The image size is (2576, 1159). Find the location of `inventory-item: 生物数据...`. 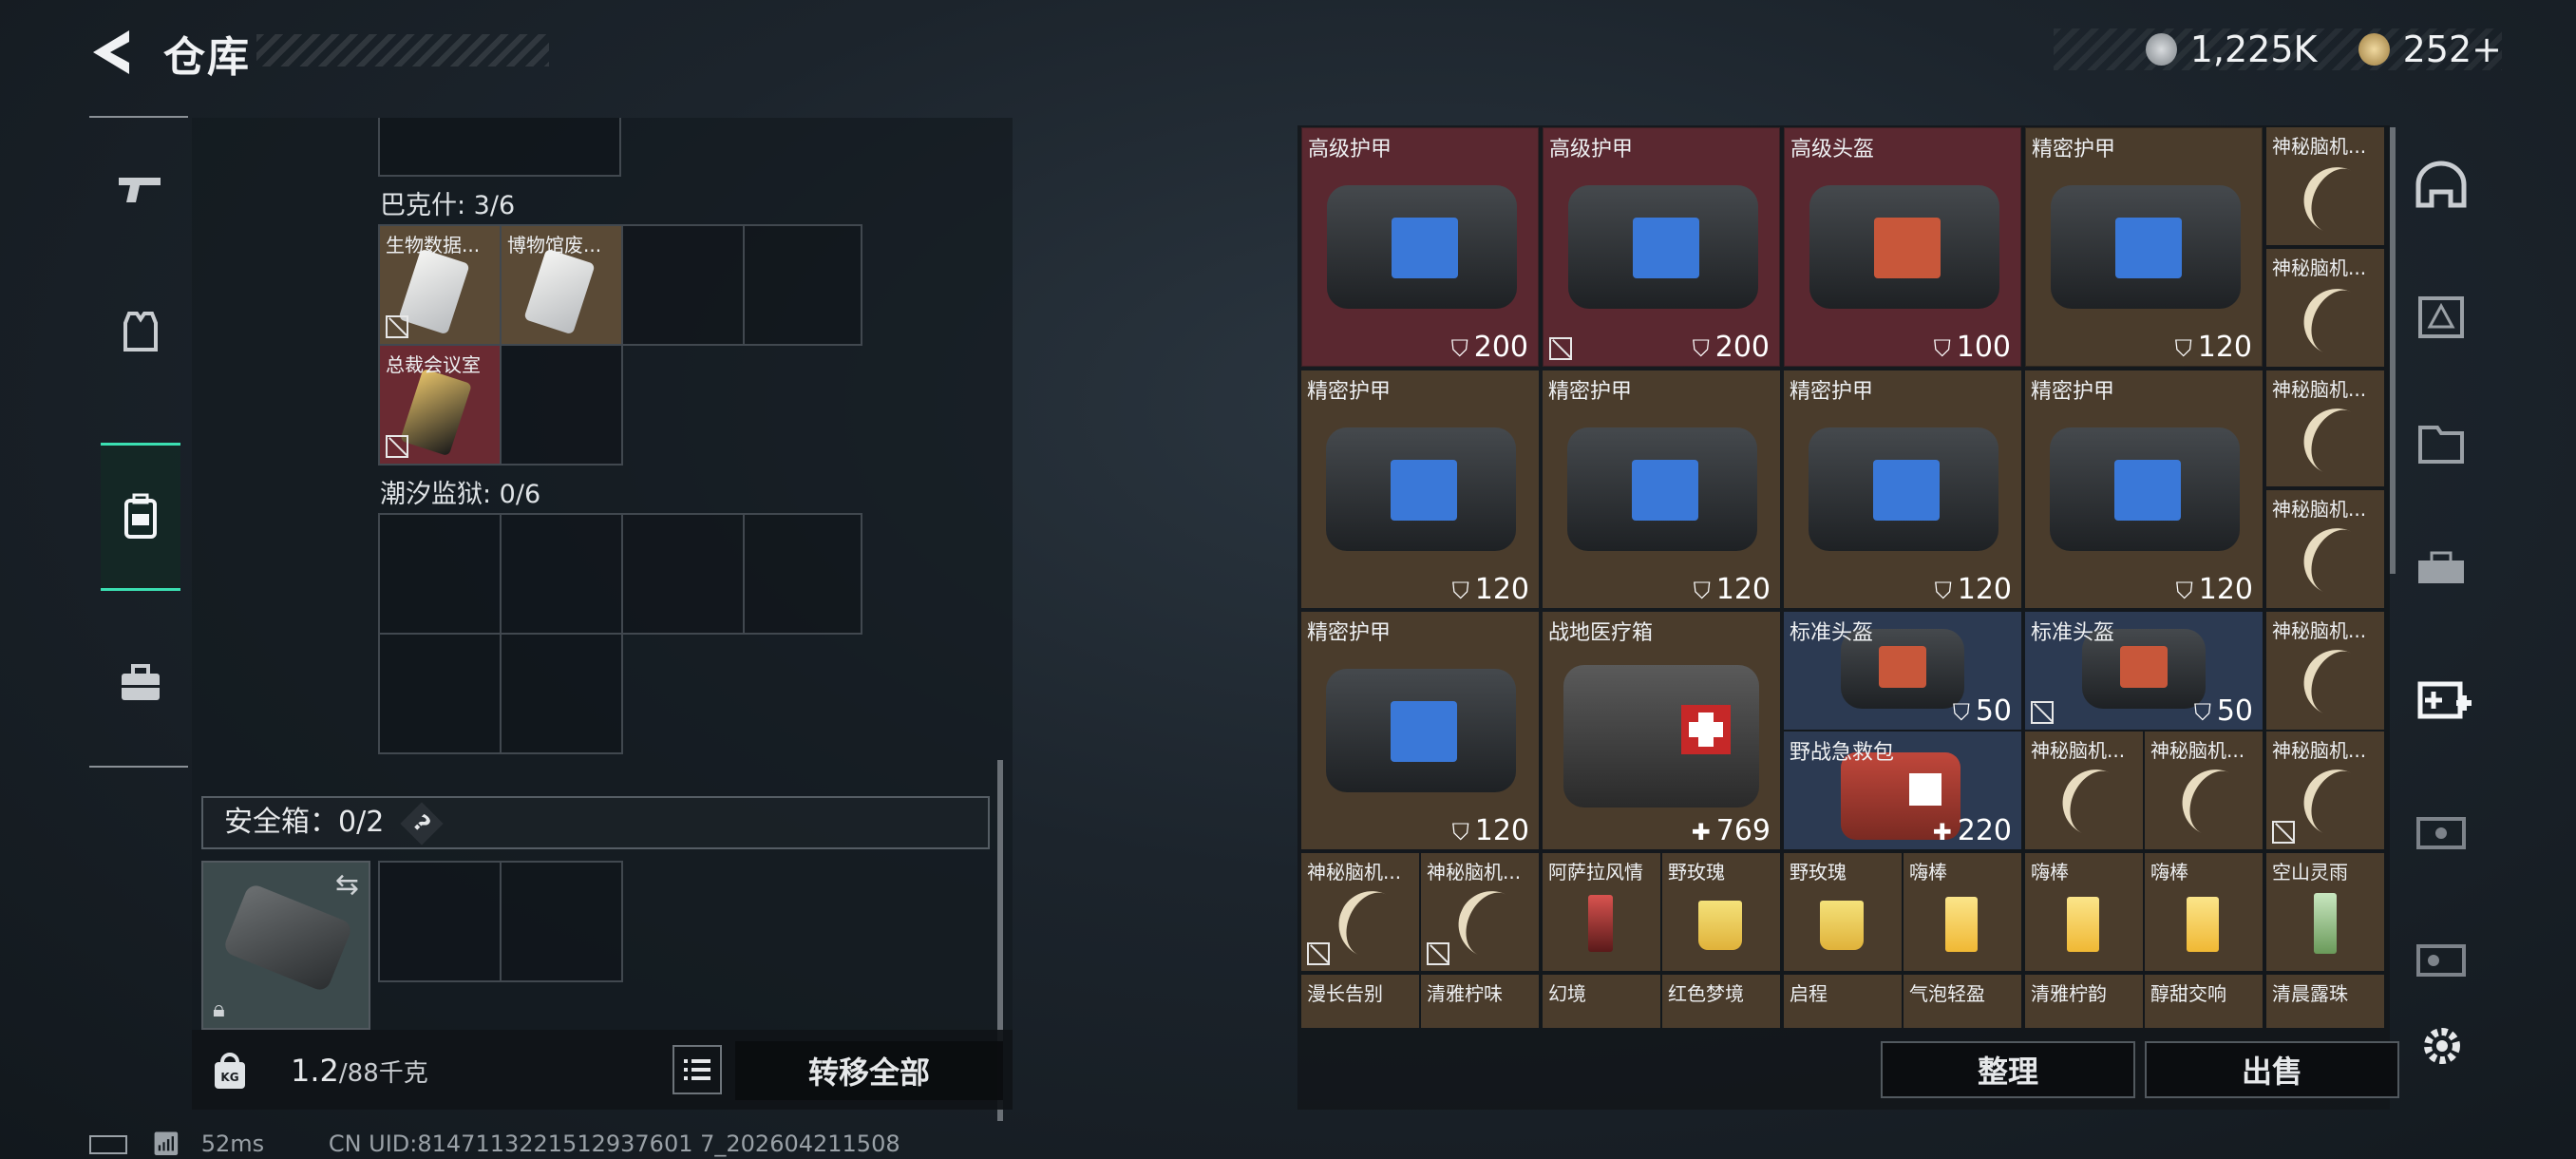

inventory-item: 生物数据... is located at coordinates (440, 285).